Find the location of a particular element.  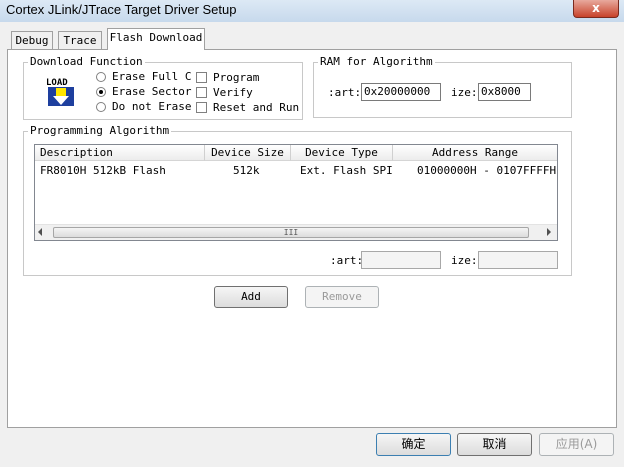

program-label: Program is located at coordinates (236, 77).